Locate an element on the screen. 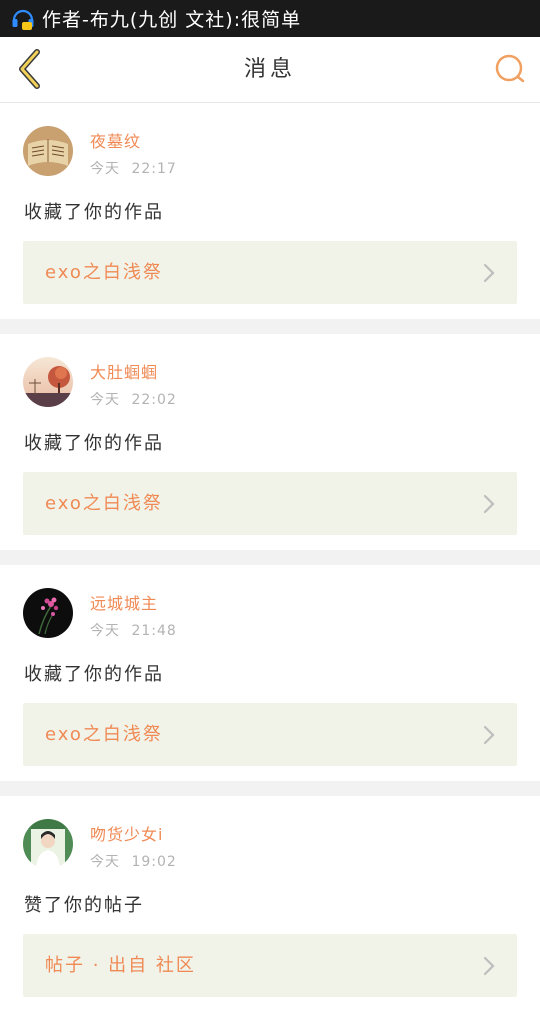 The height and width of the screenshot is (1012, 540). status-bar: 作者-布九(九创 文社):很简单 is located at coordinates (270, 18).